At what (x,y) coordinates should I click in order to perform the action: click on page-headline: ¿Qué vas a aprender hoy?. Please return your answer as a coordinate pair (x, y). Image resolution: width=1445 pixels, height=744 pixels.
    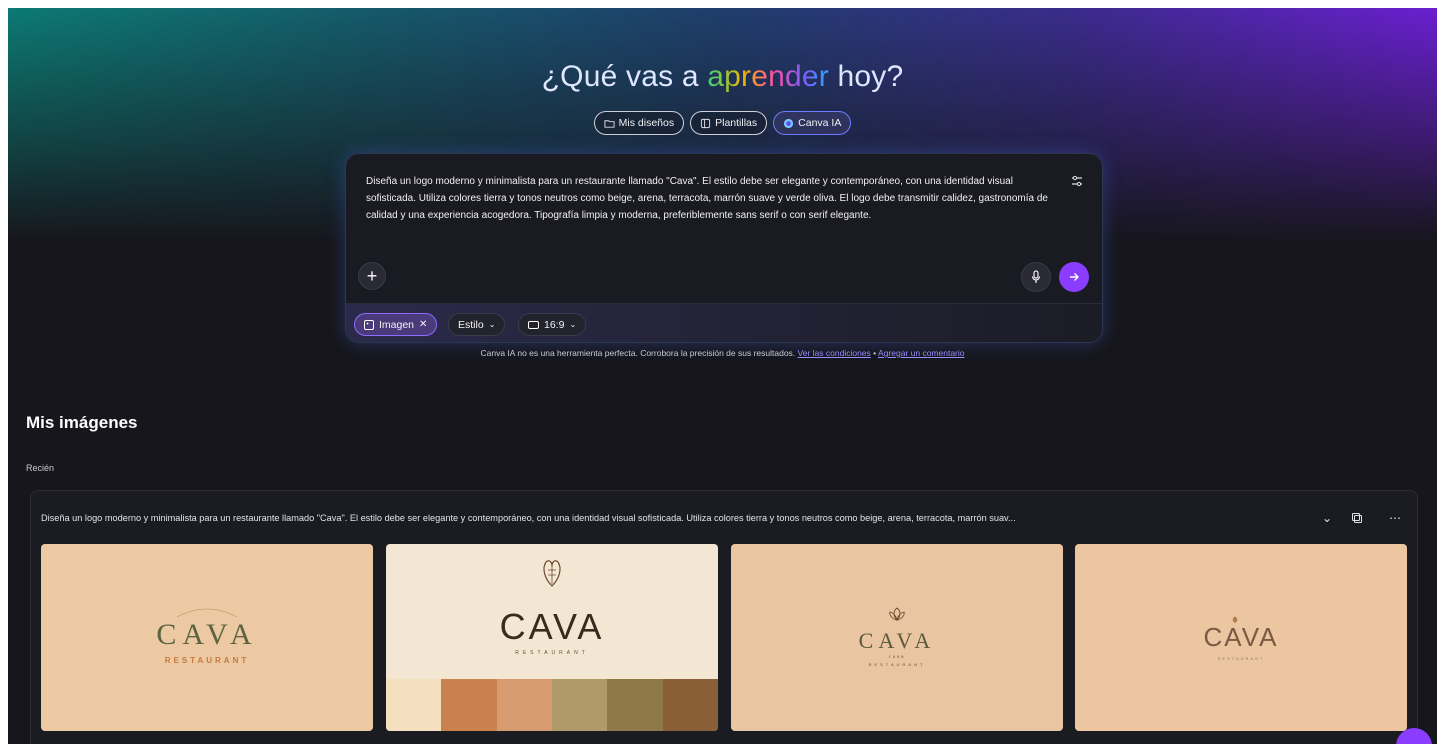
    Looking at the image, I should click on (722, 77).